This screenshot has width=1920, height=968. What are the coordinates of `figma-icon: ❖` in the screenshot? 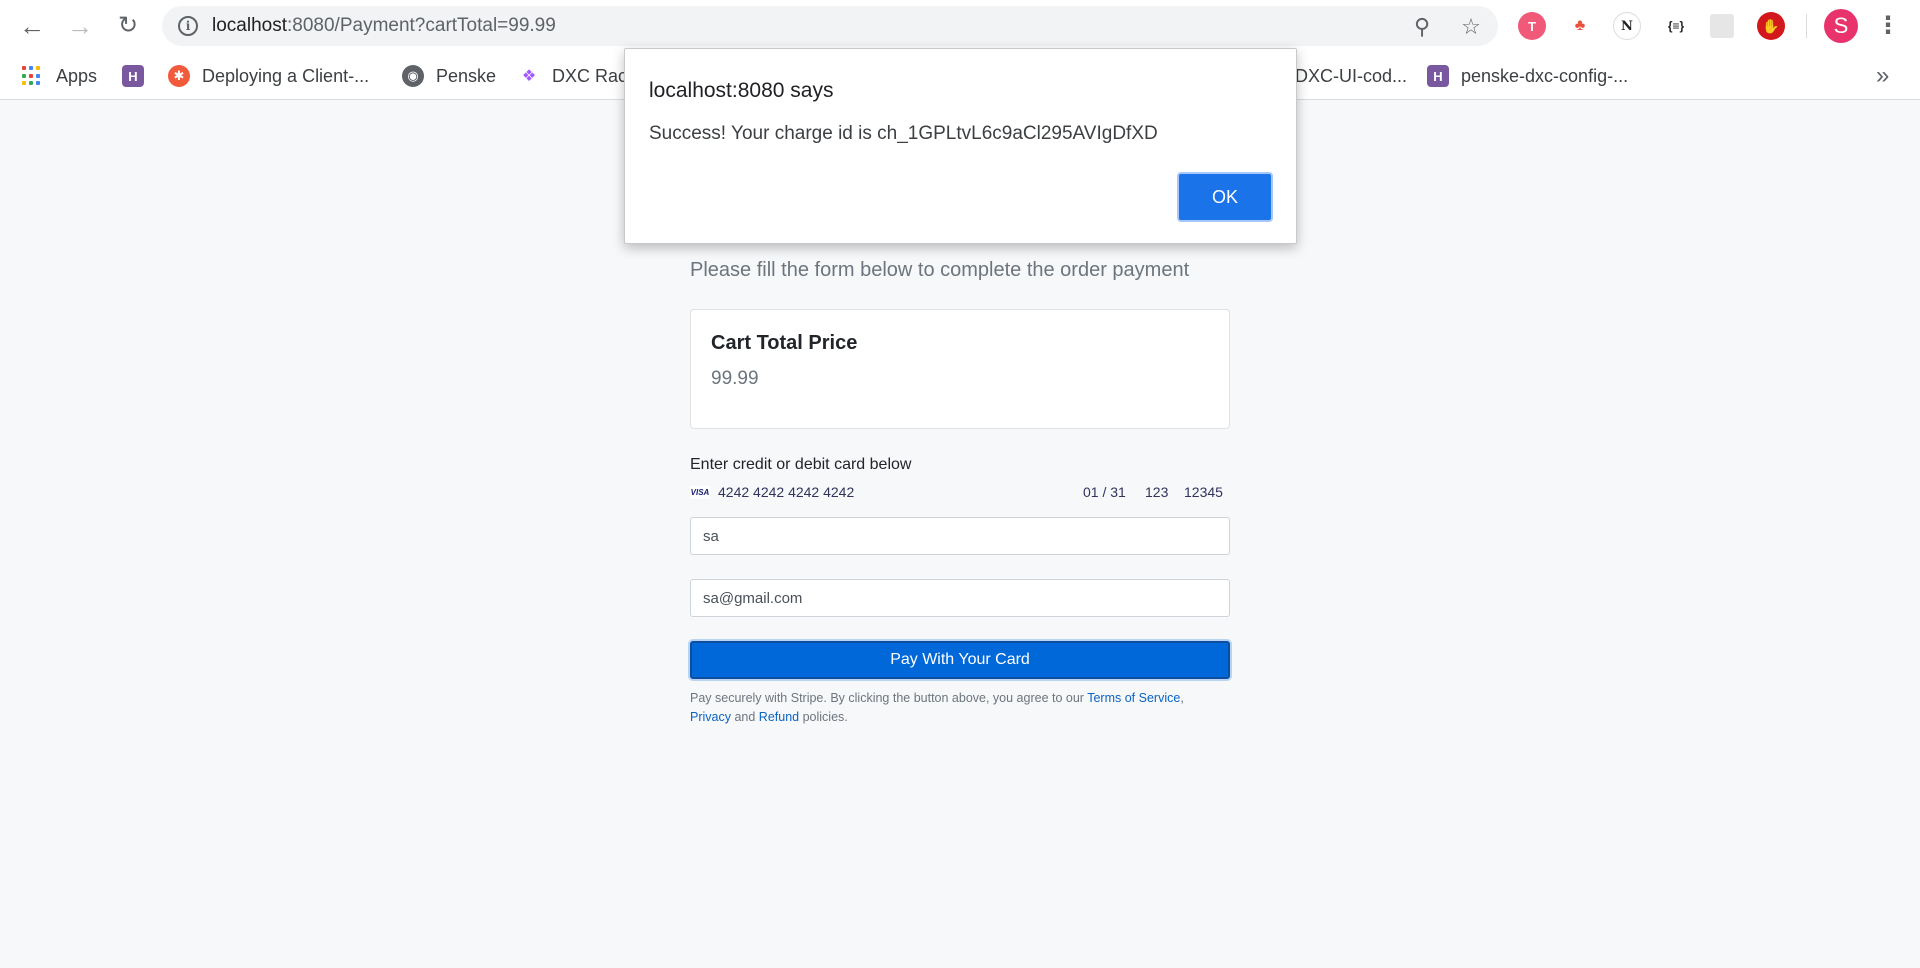 It's located at (529, 76).